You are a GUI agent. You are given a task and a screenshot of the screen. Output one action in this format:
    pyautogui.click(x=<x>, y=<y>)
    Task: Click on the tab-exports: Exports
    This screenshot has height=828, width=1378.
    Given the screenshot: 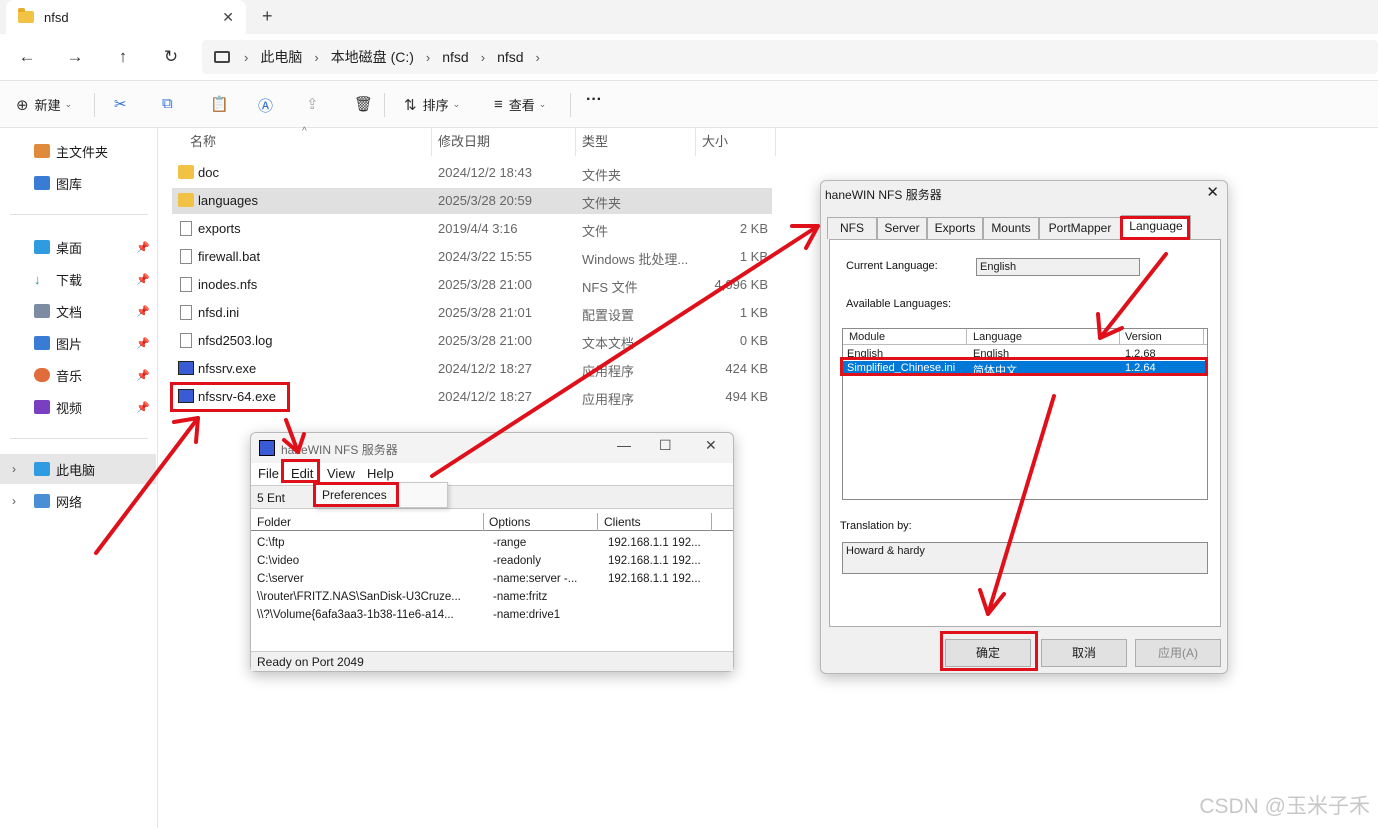 What is the action you would take?
    pyautogui.click(x=955, y=228)
    